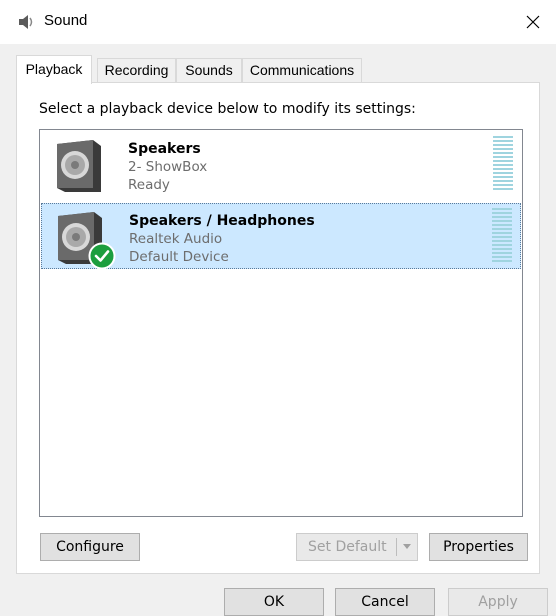  What do you see at coordinates (168, 167) in the screenshot?
I see `device-detail: 2- ShowBox` at bounding box center [168, 167].